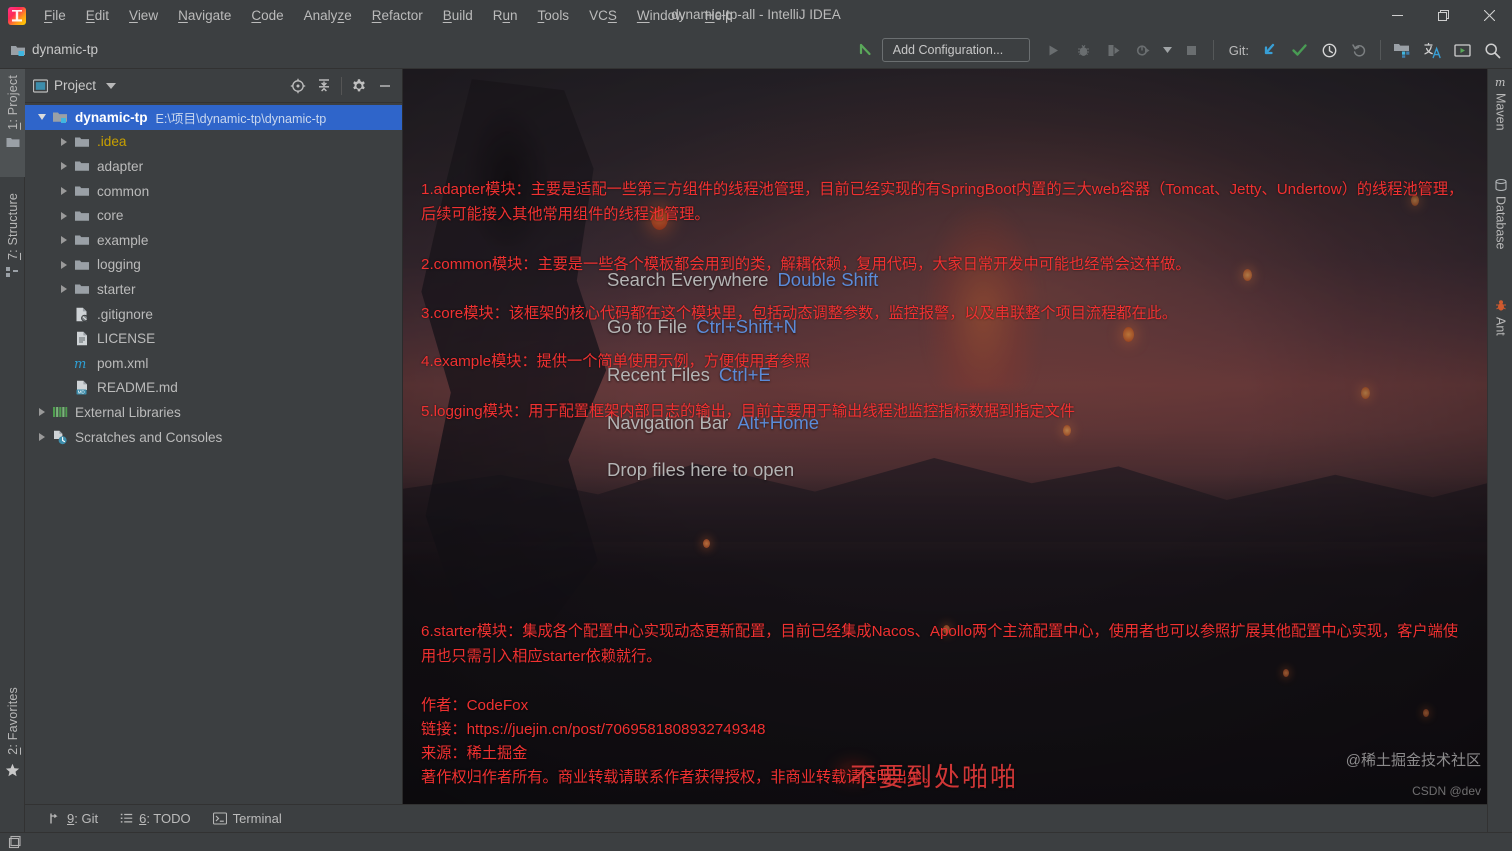 The width and height of the screenshot is (1512, 851). I want to click on stop-button, so click(1192, 50).